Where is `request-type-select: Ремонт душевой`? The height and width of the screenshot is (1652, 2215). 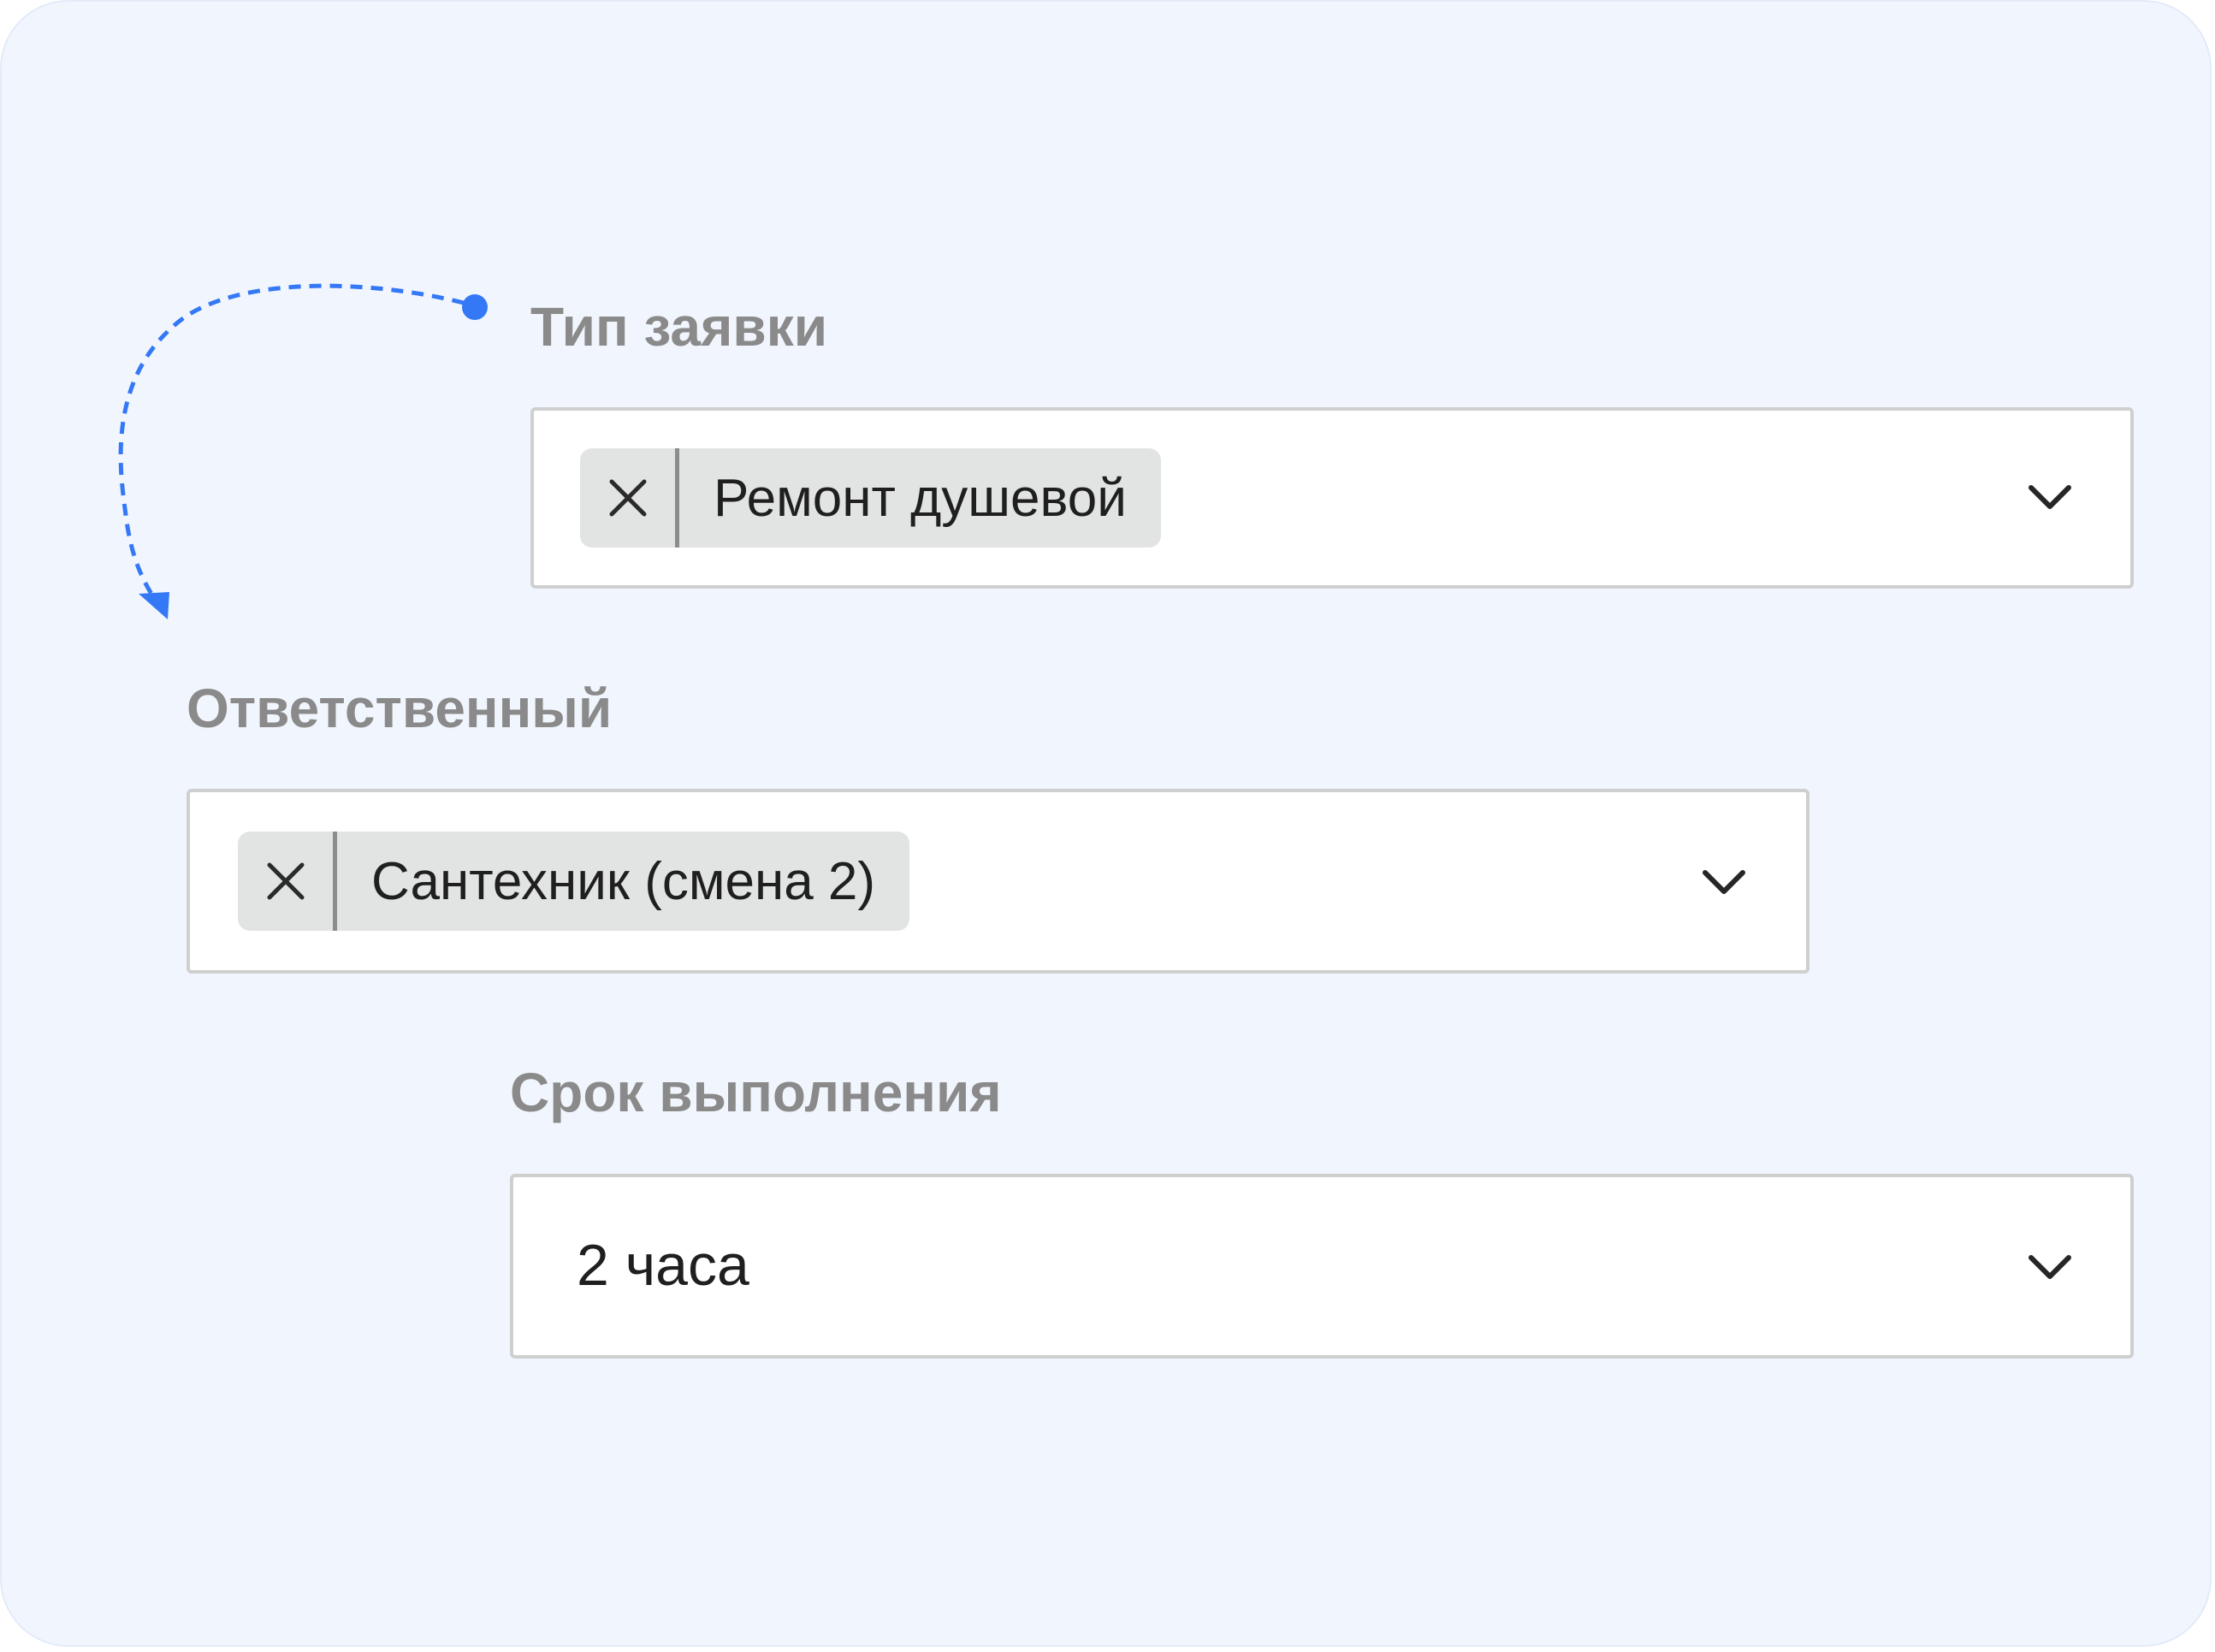
request-type-select: Ремонт душевой is located at coordinates (1332, 498).